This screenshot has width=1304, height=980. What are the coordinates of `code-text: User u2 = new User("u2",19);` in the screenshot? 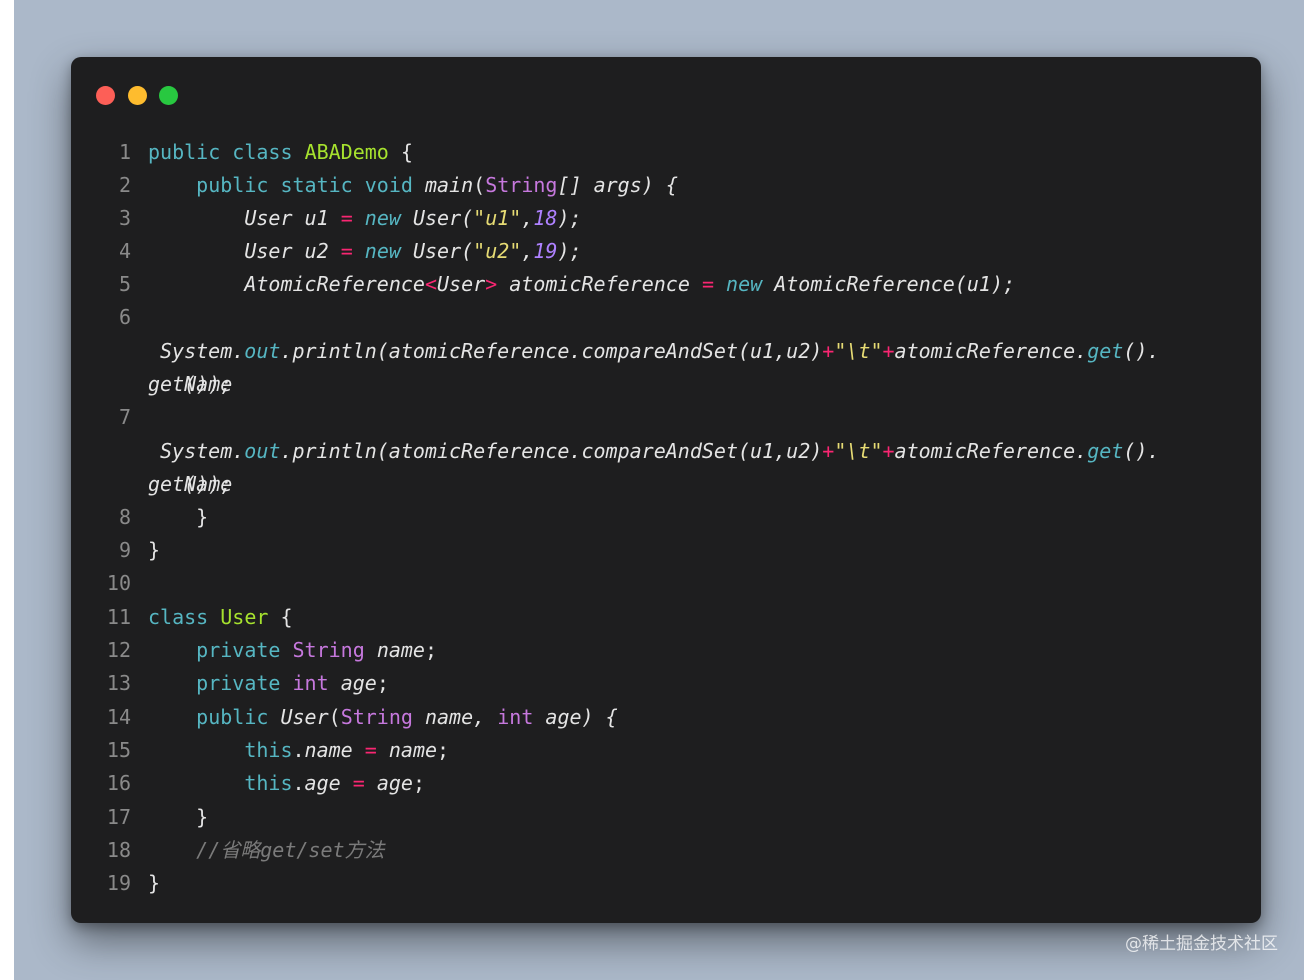 It's located at (413, 251).